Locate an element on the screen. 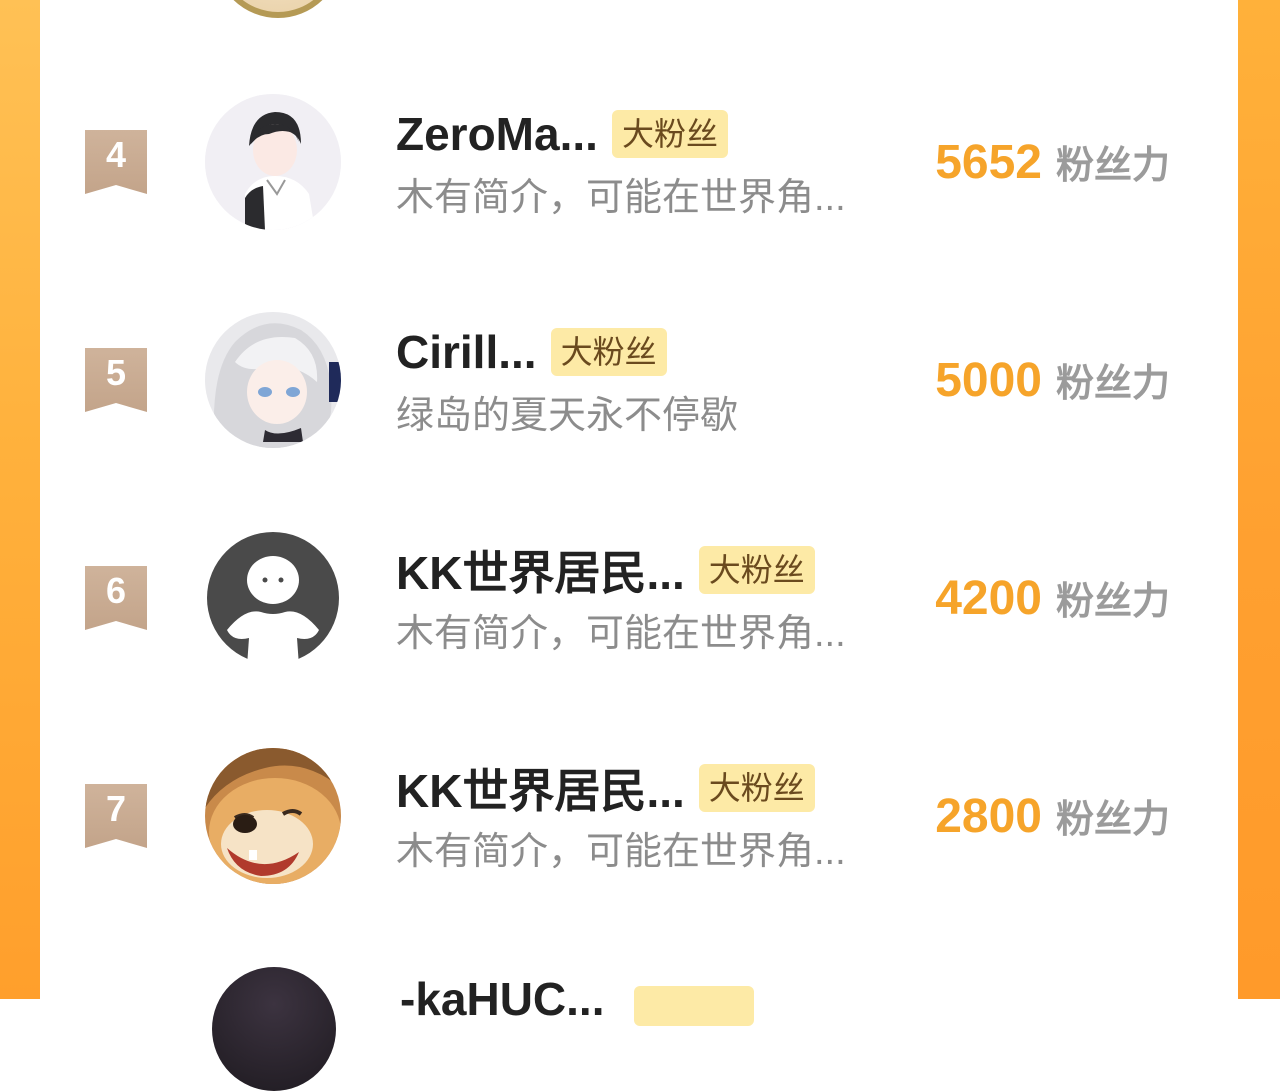  fan-power-score: 4200 粉丝力 is located at coordinates (1052, 598).